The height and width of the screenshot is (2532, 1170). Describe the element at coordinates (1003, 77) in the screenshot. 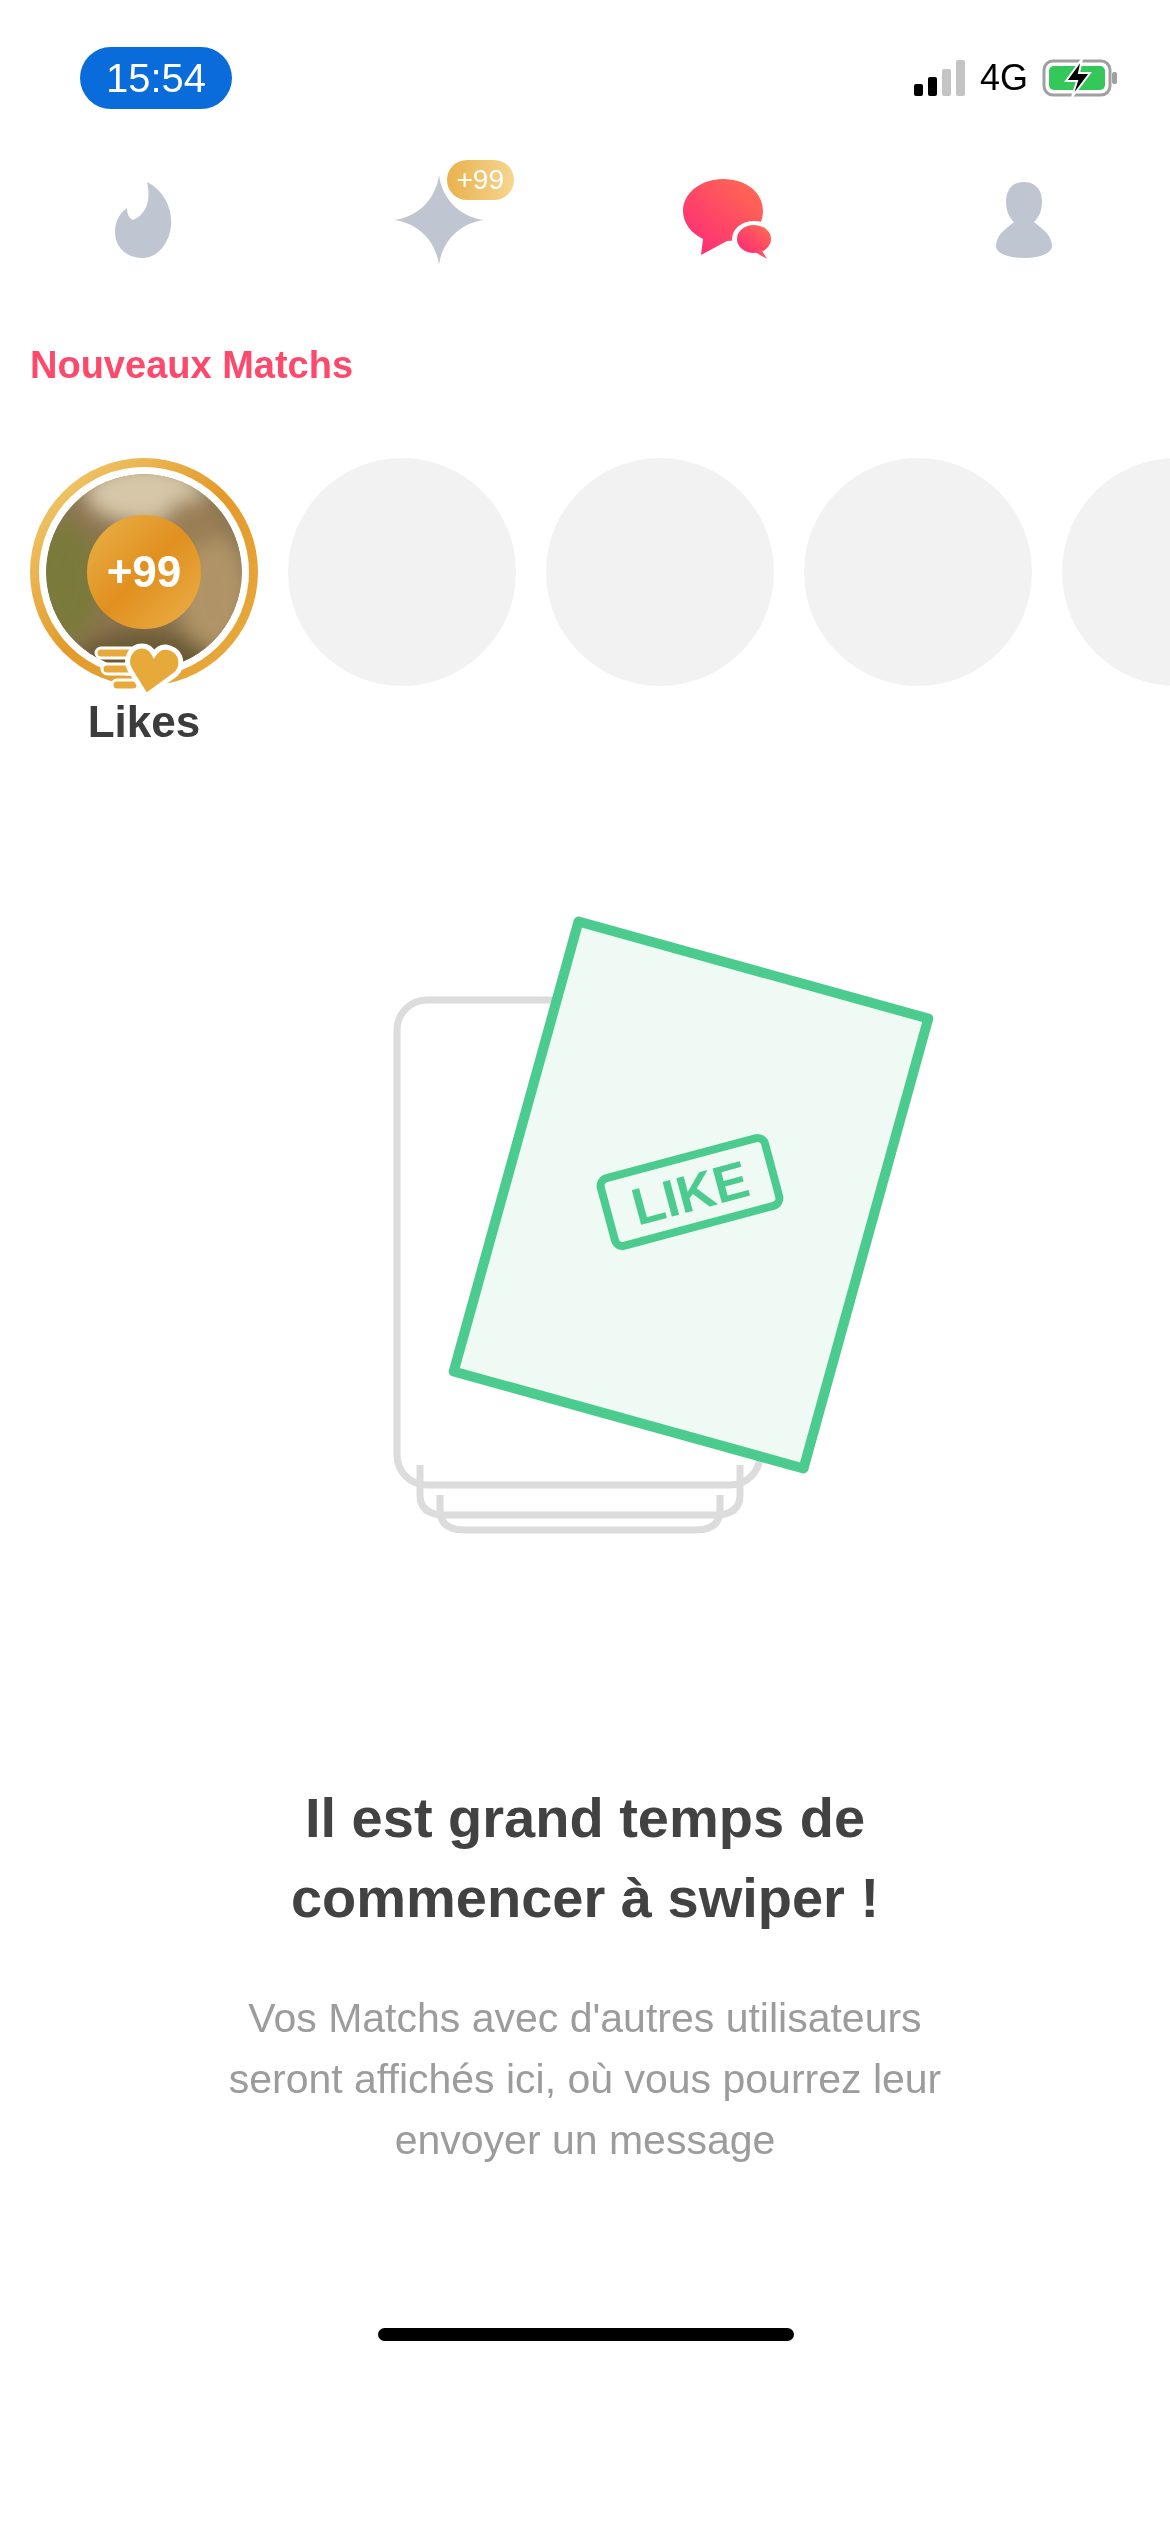

I see `network-label: 4G` at that location.